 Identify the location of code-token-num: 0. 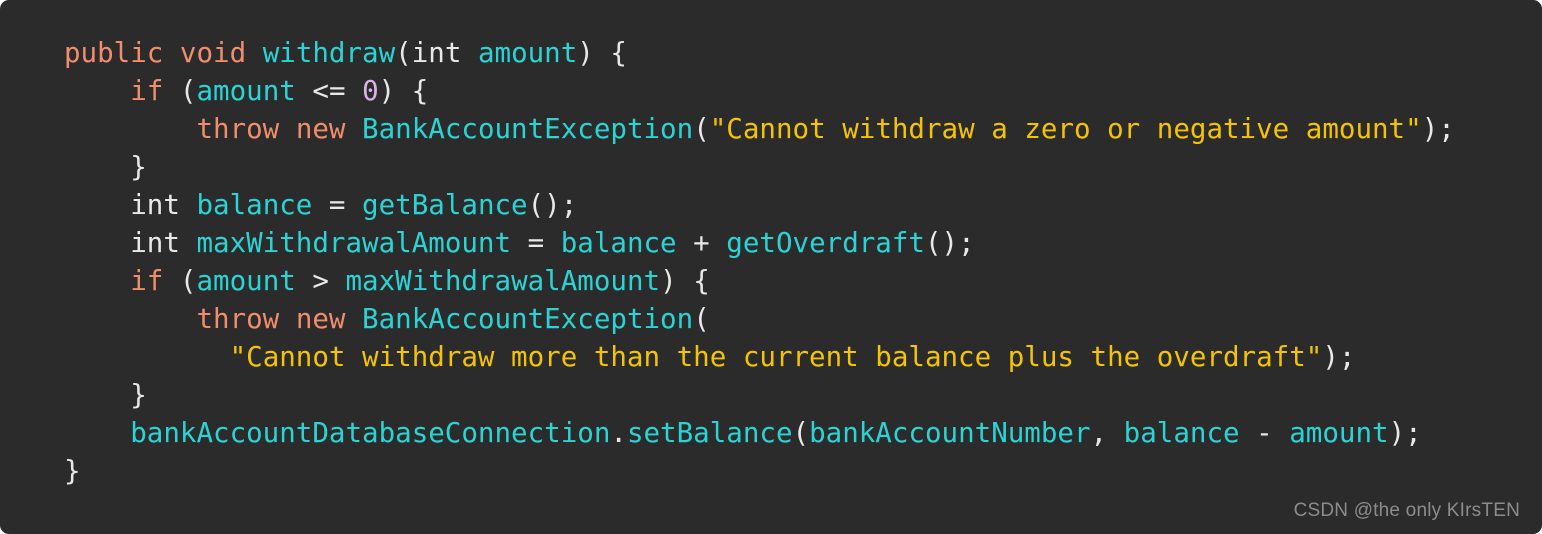
(370, 91).